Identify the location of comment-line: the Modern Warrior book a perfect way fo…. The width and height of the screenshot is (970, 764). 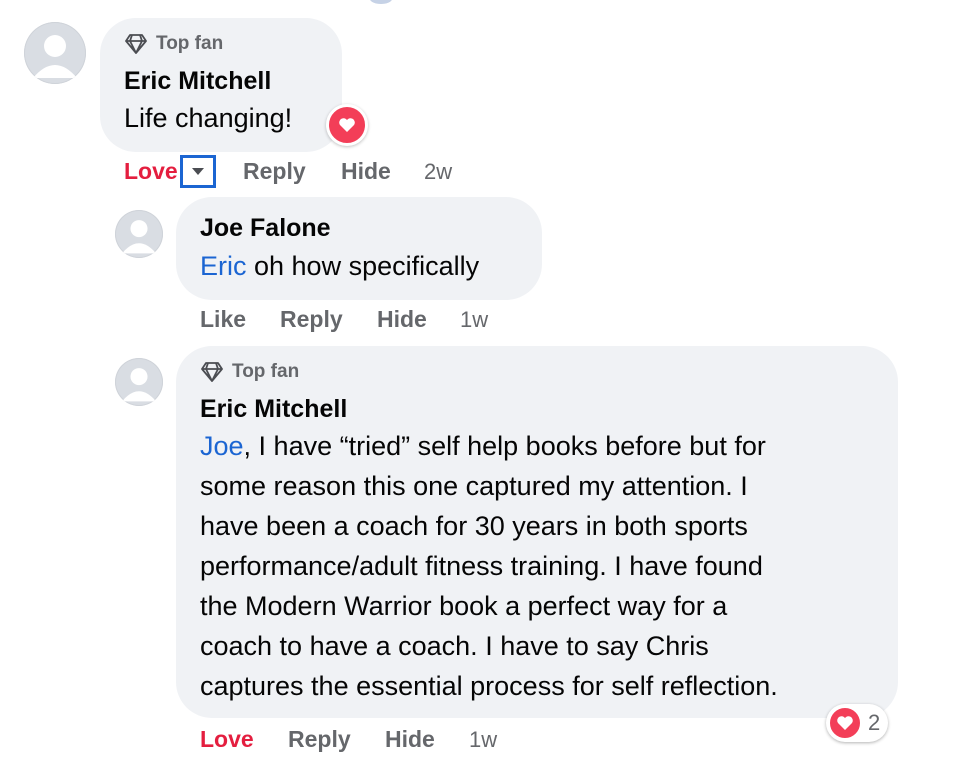
(464, 606).